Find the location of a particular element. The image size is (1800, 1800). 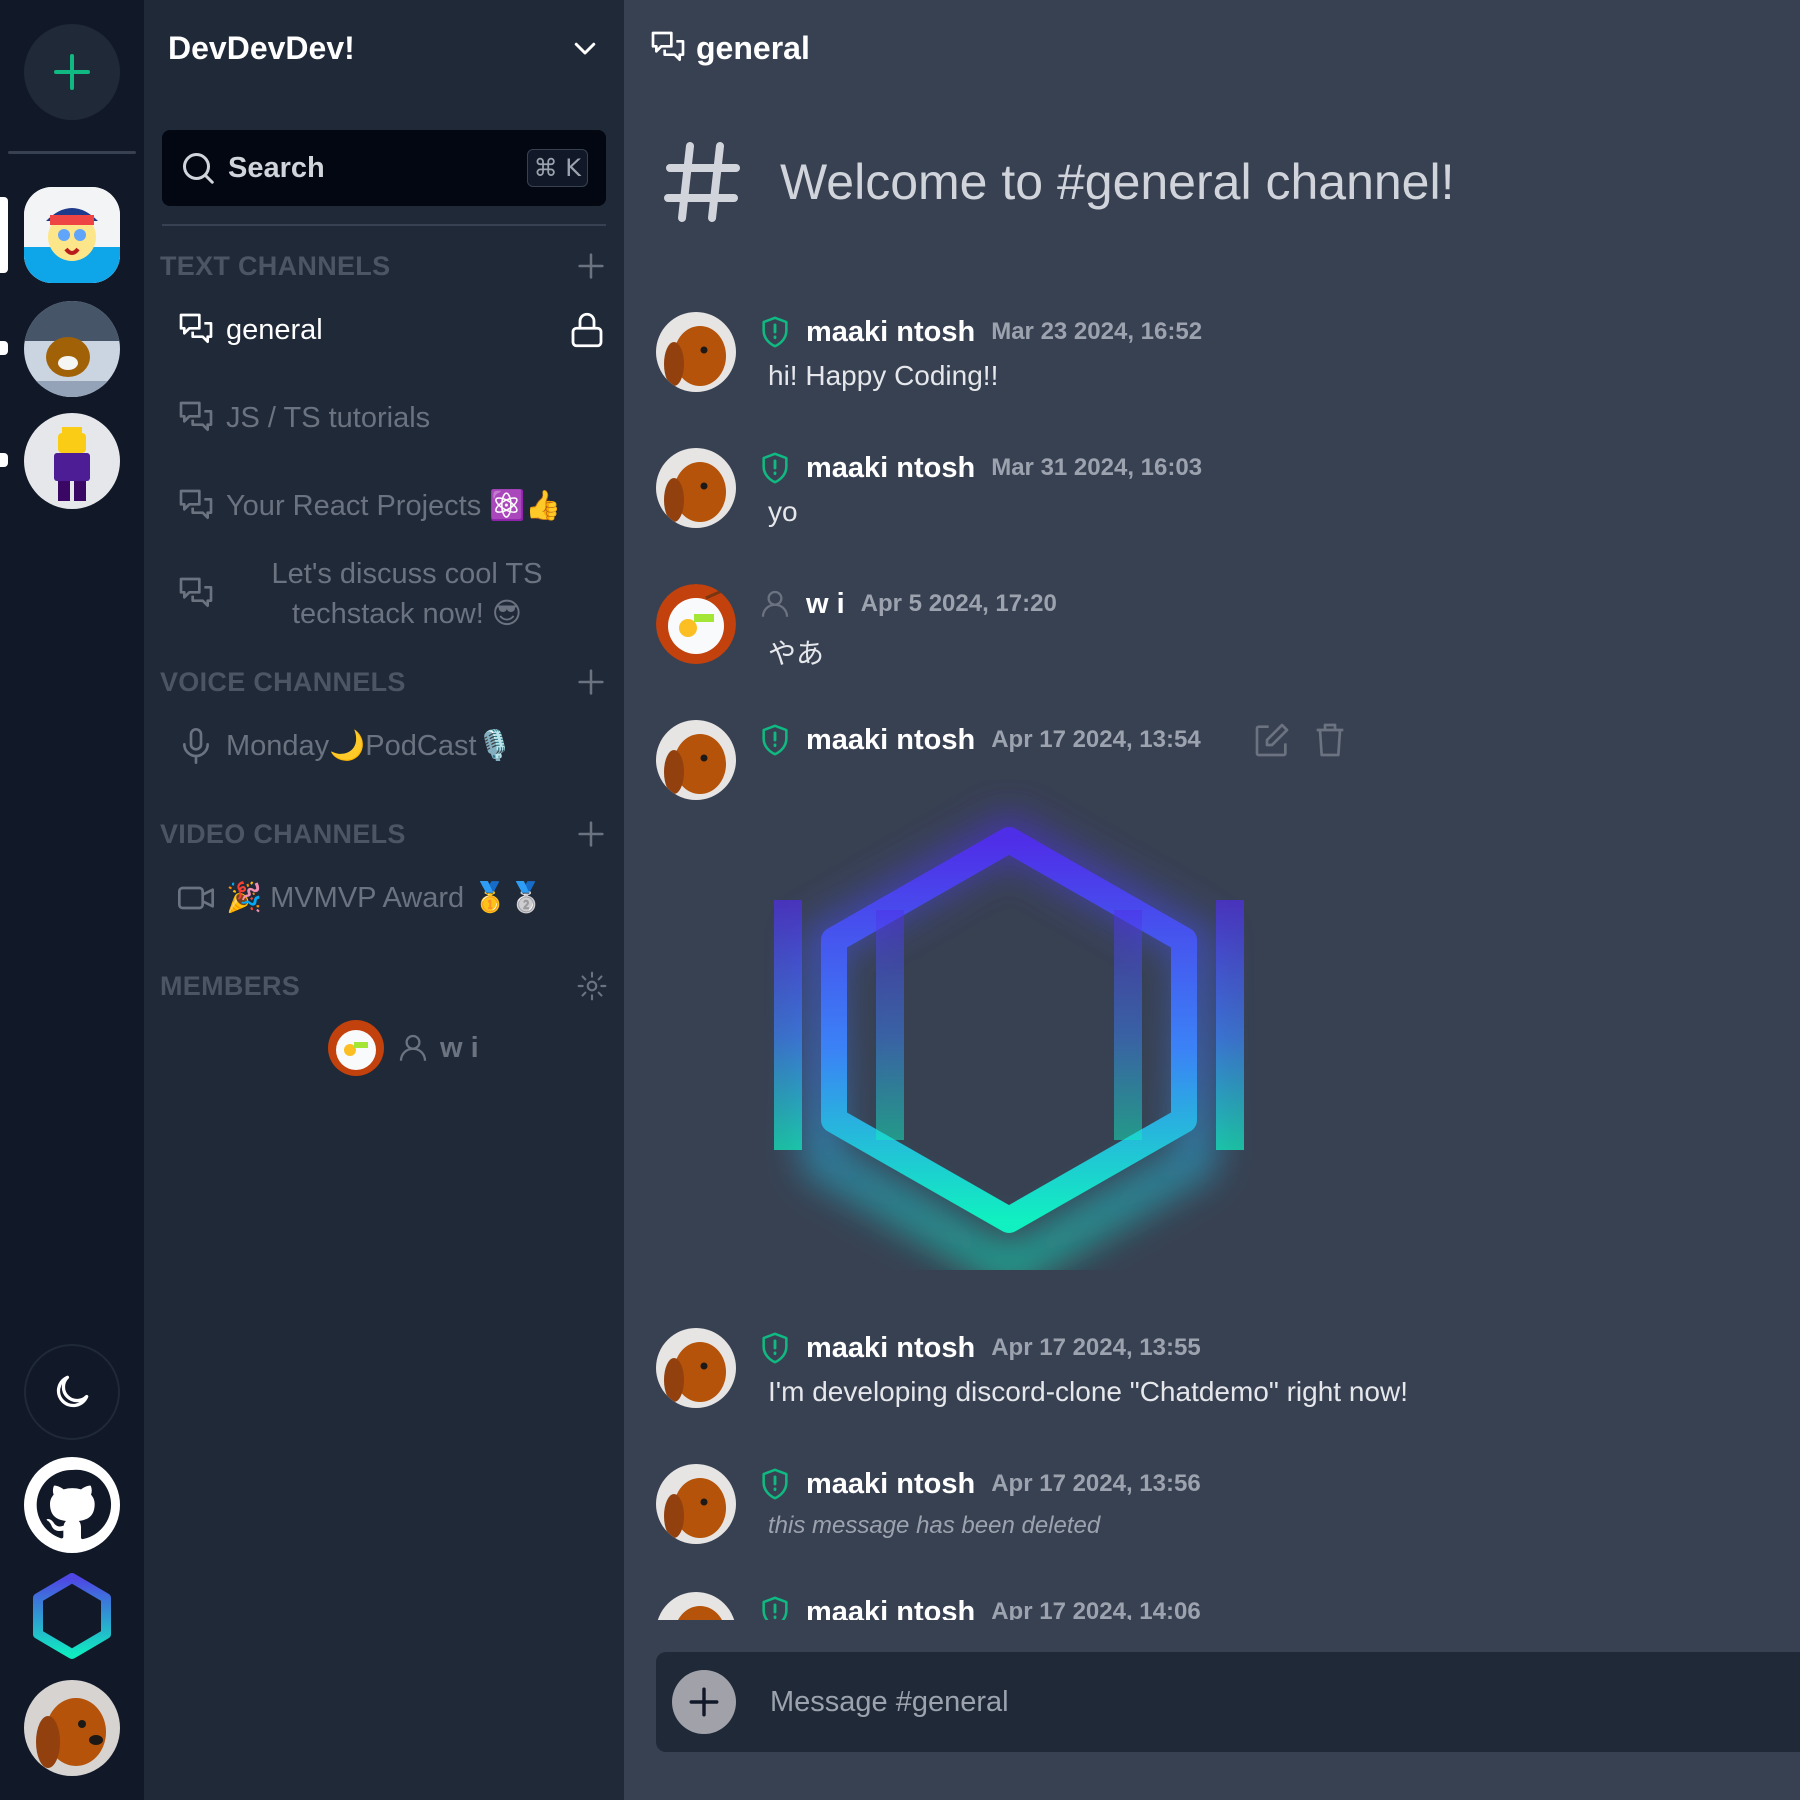

channel-label: 🎉 MVMVP Award 🥇🥈 is located at coordinates (385, 898).